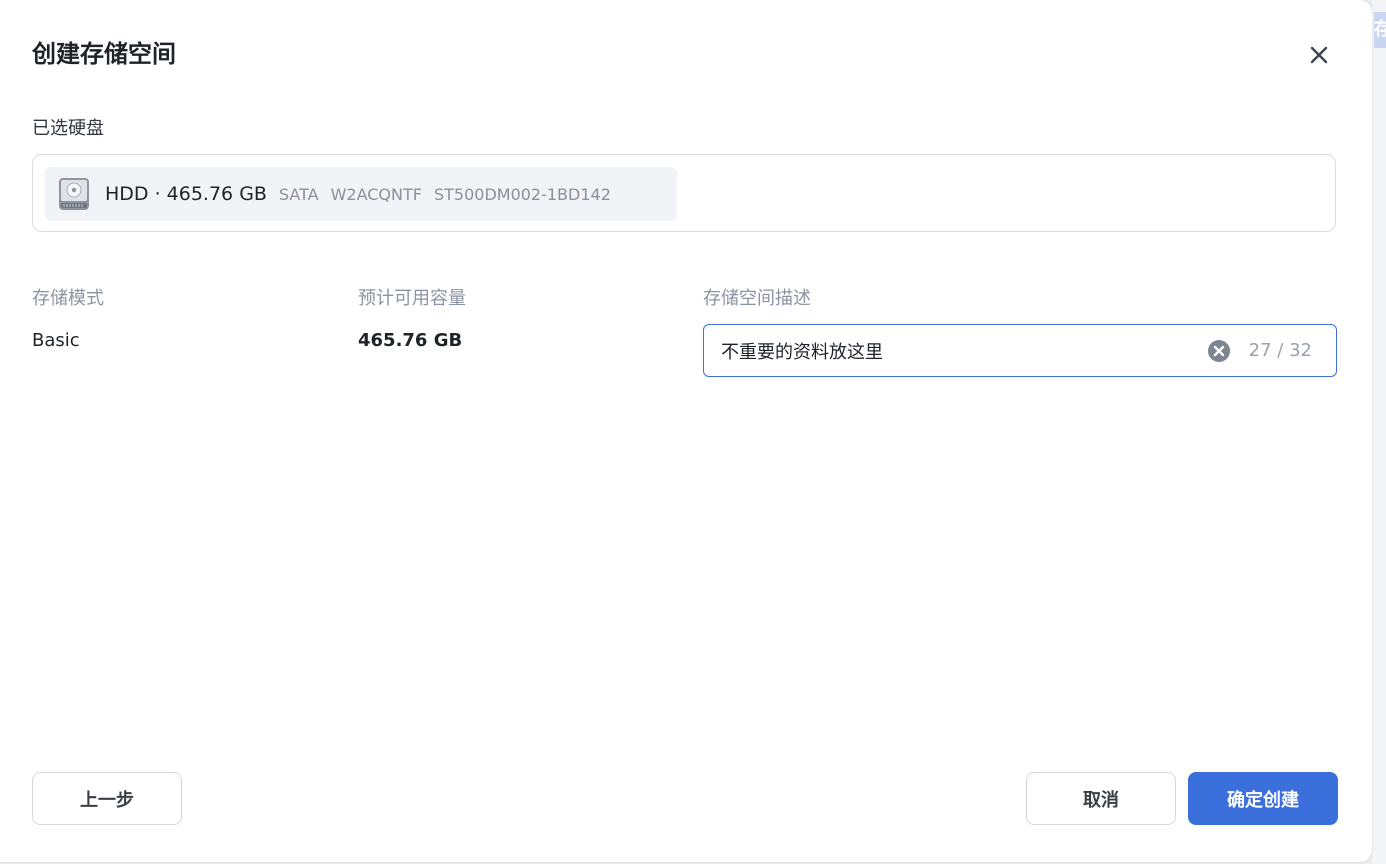 This screenshot has width=1386, height=864. I want to click on disk-interface: SATA, so click(298, 194).